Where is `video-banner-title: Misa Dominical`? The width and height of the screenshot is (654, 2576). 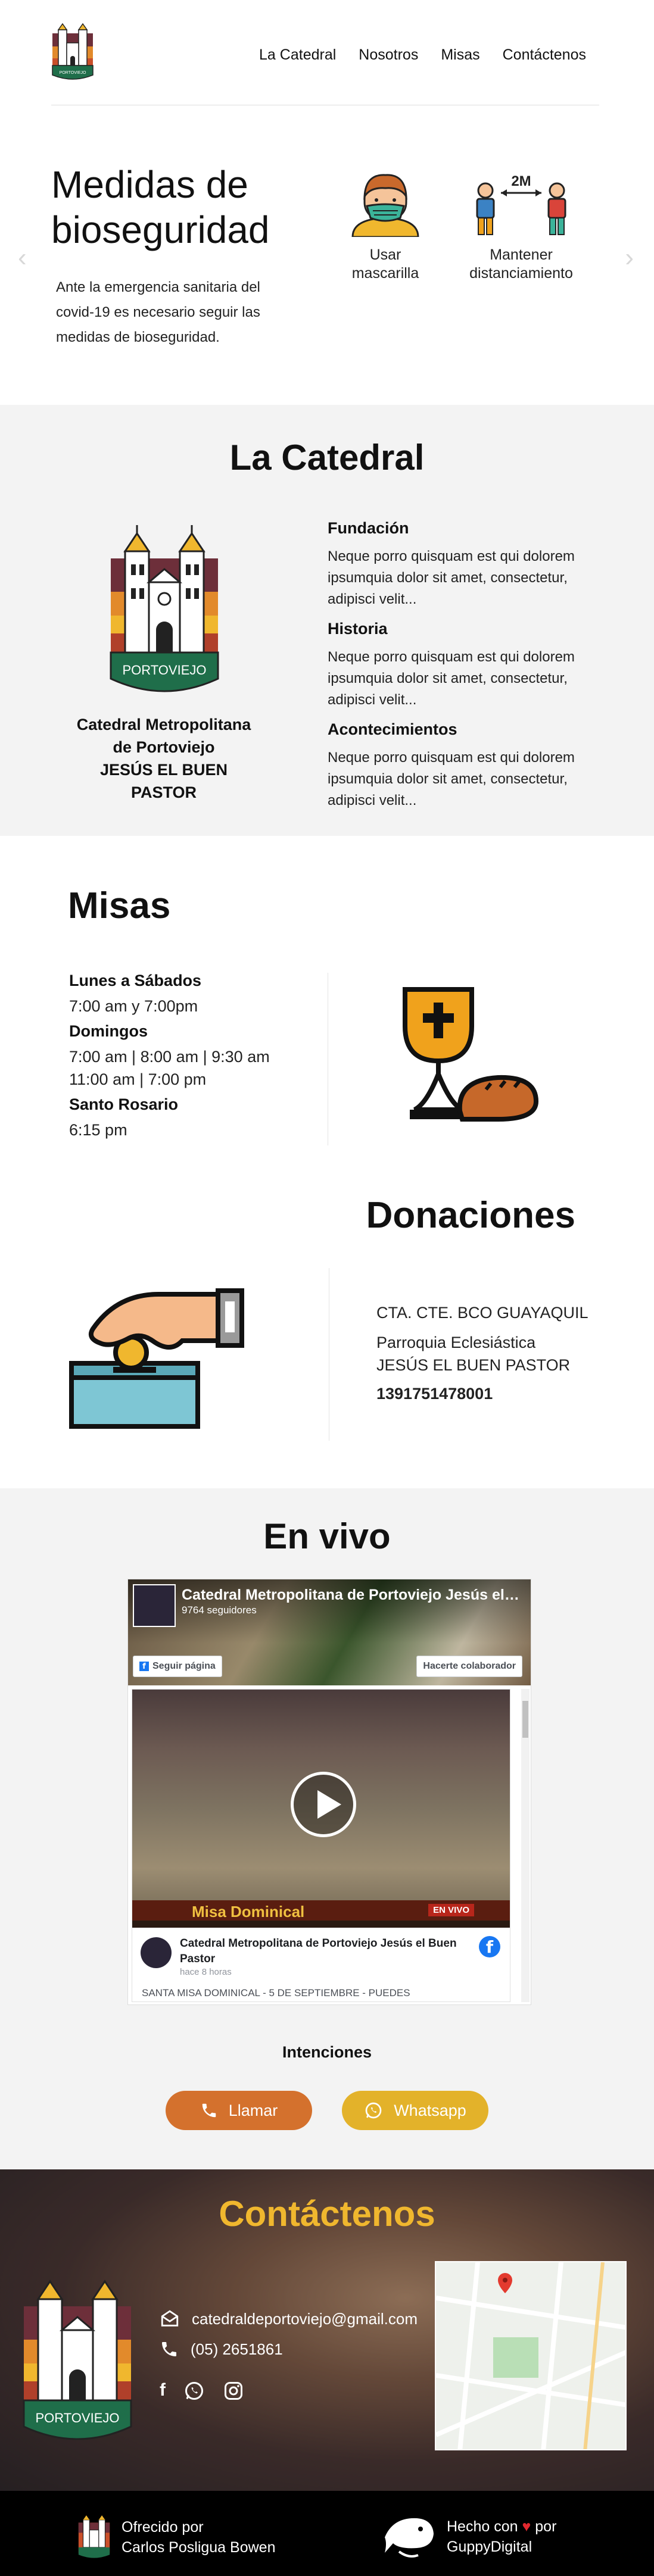 video-banner-title: Misa Dominical is located at coordinates (248, 1912).